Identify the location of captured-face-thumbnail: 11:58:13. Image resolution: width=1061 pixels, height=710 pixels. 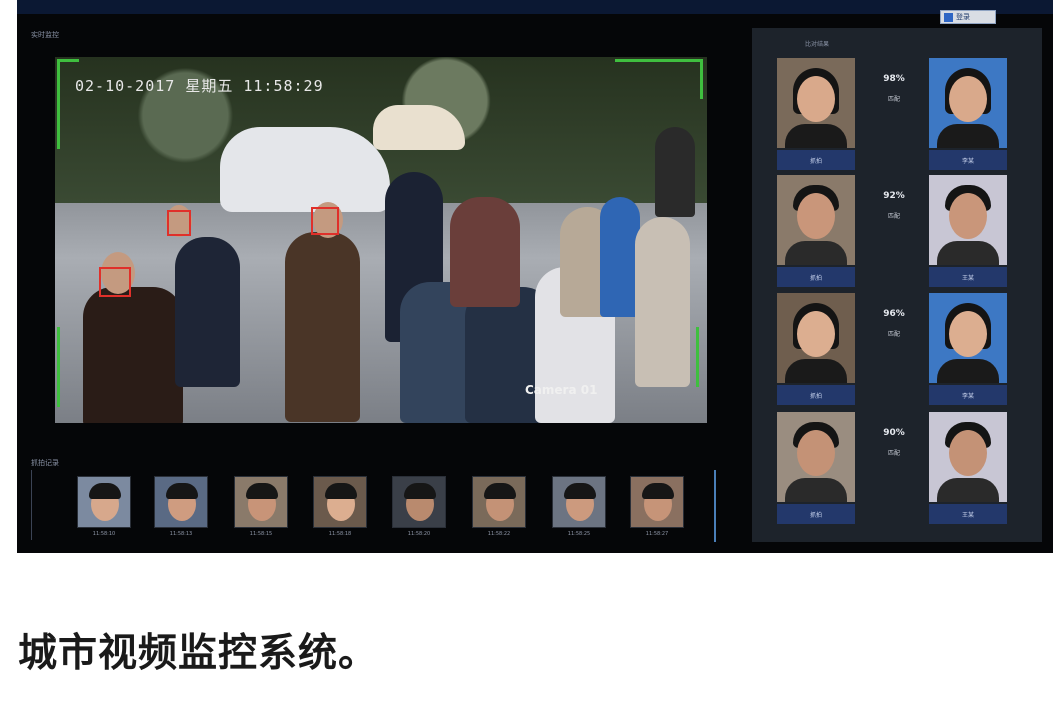
(181, 510).